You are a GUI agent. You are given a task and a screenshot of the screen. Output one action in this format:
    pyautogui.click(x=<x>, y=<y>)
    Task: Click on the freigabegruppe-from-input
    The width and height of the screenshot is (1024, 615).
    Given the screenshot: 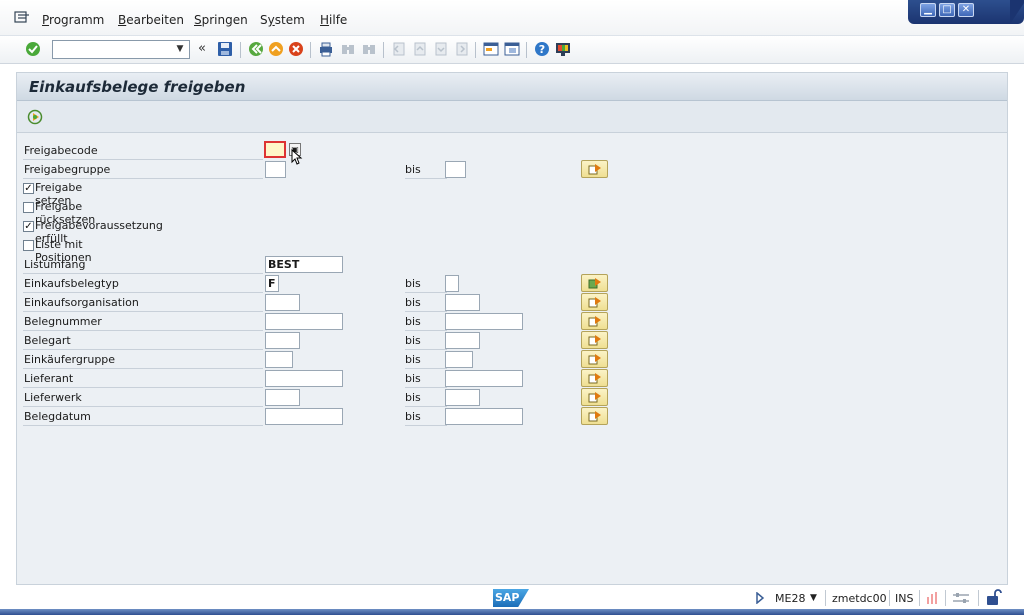 What is the action you would take?
    pyautogui.click(x=275, y=169)
    